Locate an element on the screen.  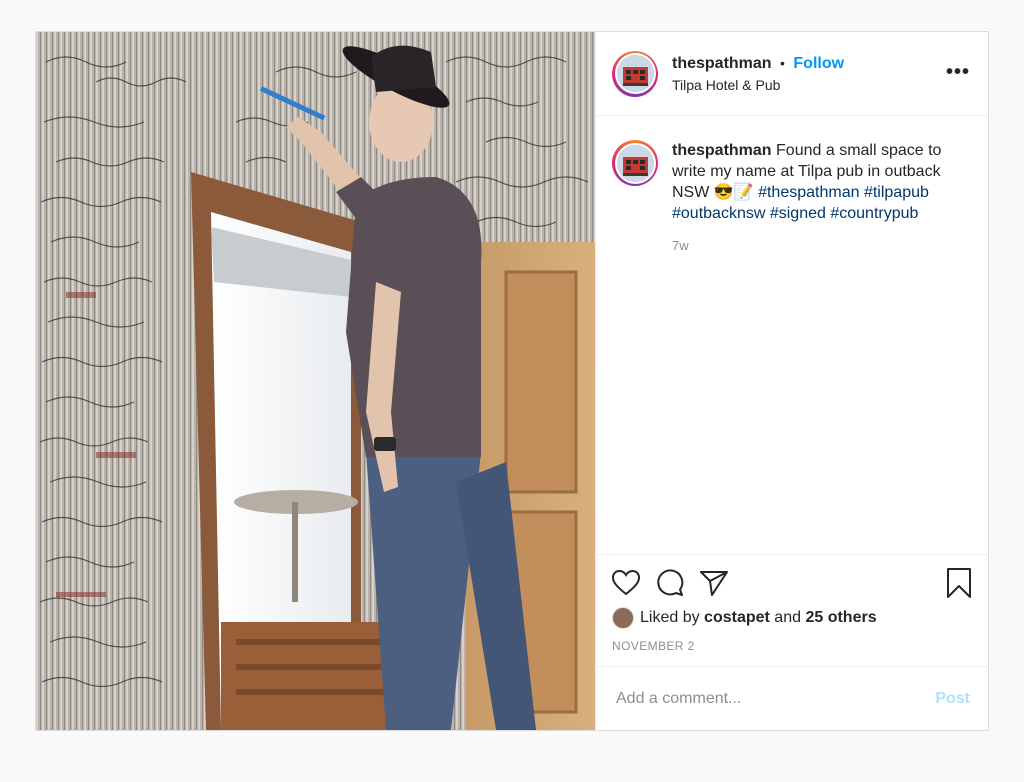
post-comment-button: Post is located at coordinates (952, 699).